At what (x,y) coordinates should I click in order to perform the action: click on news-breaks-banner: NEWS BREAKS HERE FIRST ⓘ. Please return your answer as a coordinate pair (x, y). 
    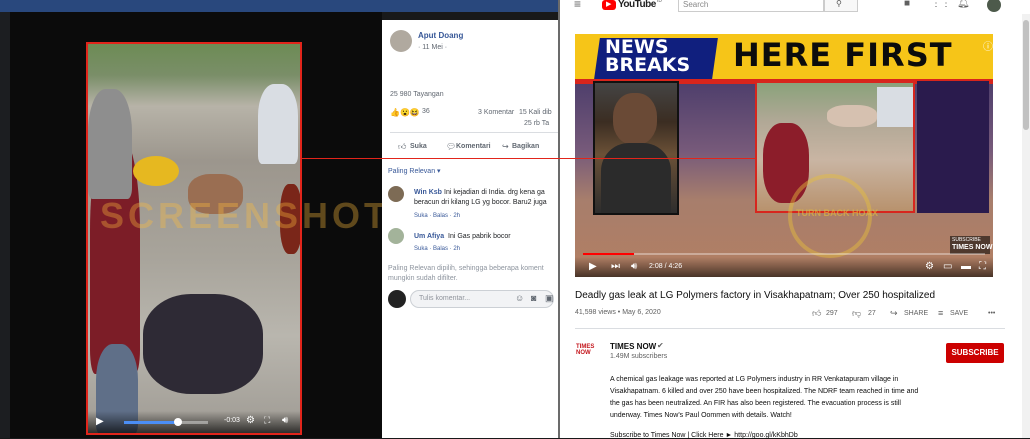
    Looking at the image, I should click on (784, 56).